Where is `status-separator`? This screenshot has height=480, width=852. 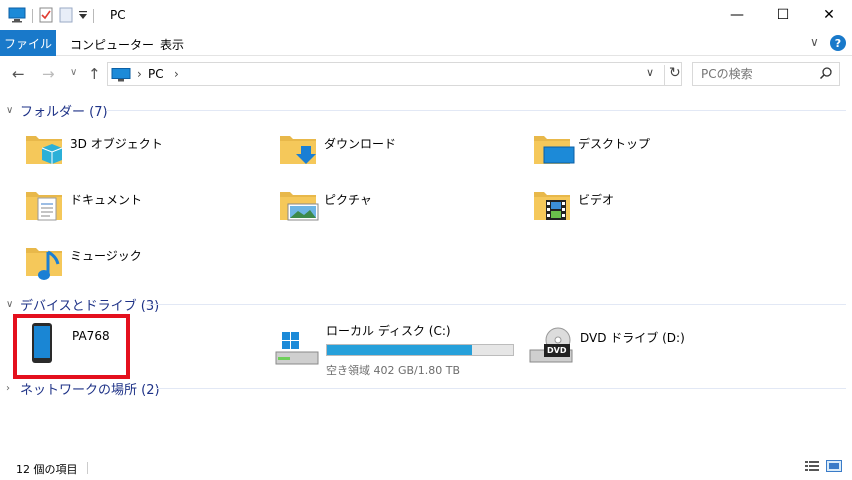
status-separator is located at coordinates (87, 468).